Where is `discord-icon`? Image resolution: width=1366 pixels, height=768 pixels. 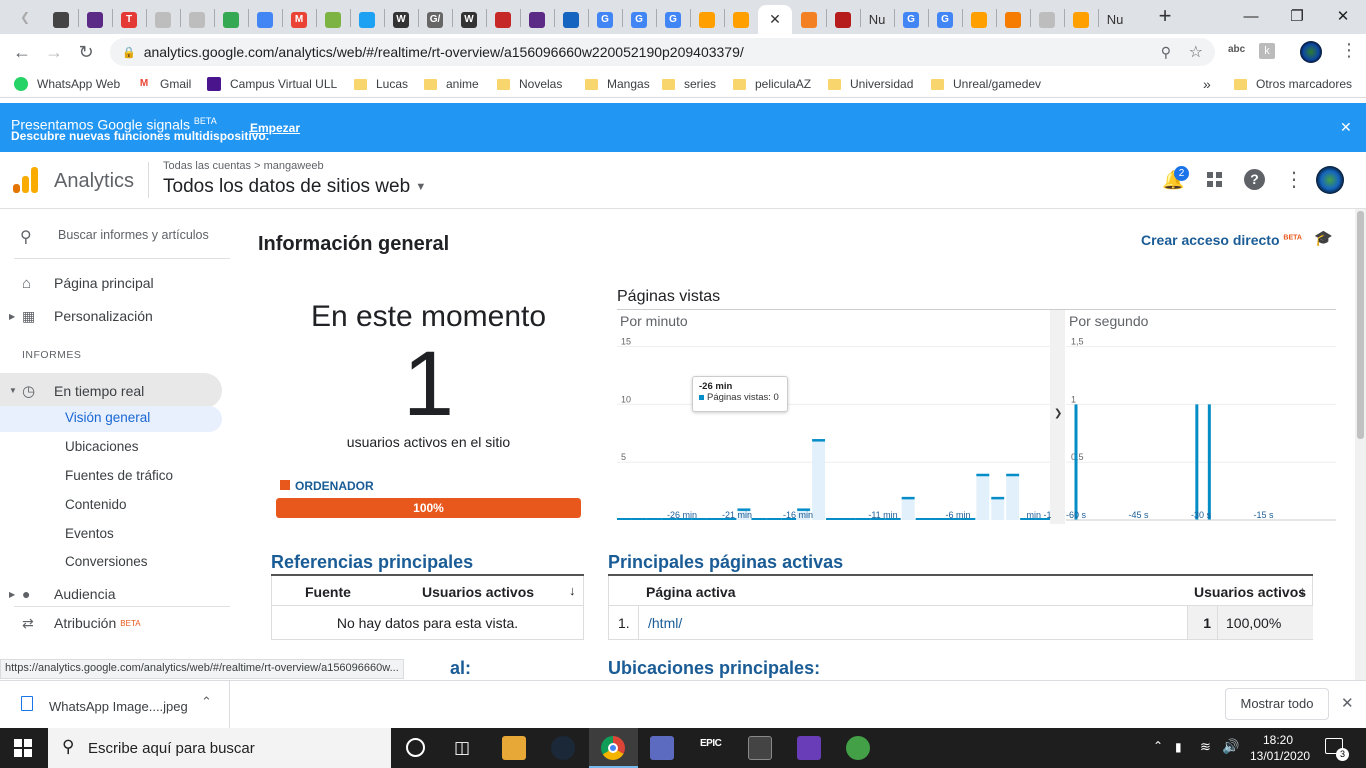
discord-icon is located at coordinates (662, 748).